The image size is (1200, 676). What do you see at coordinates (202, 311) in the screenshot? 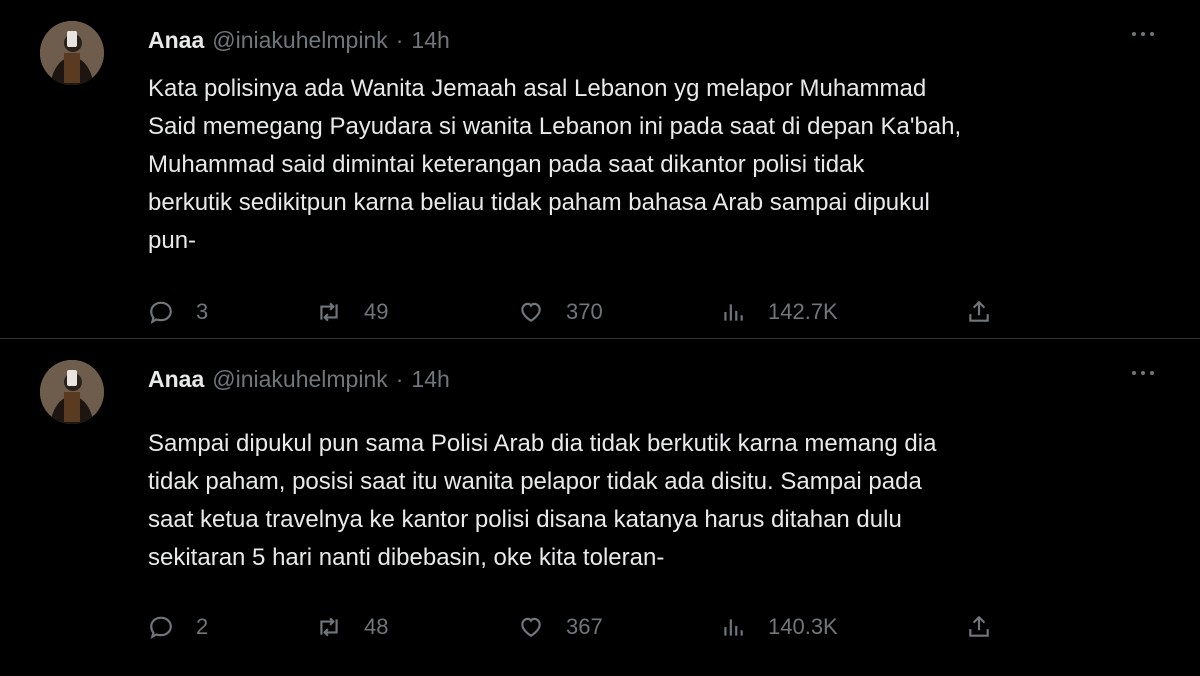
I see `reply-count: 3` at bounding box center [202, 311].